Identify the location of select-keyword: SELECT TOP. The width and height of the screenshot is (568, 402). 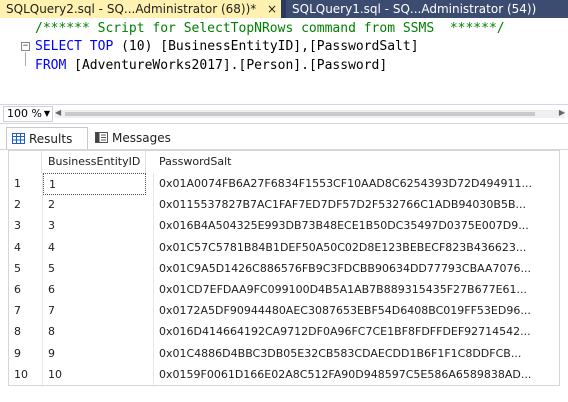
(74, 46).